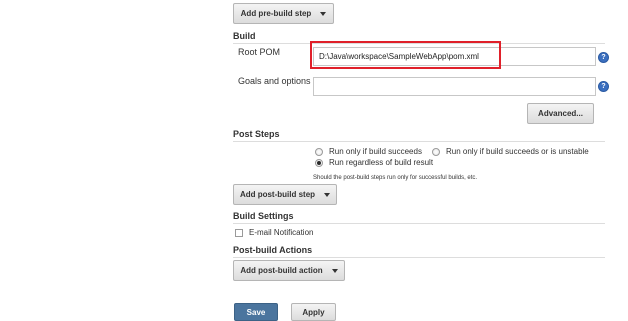 Image resolution: width=628 pixels, height=321 pixels. Describe the element at coordinates (274, 81) in the screenshot. I see `goals-options-label: Goals and options` at that location.